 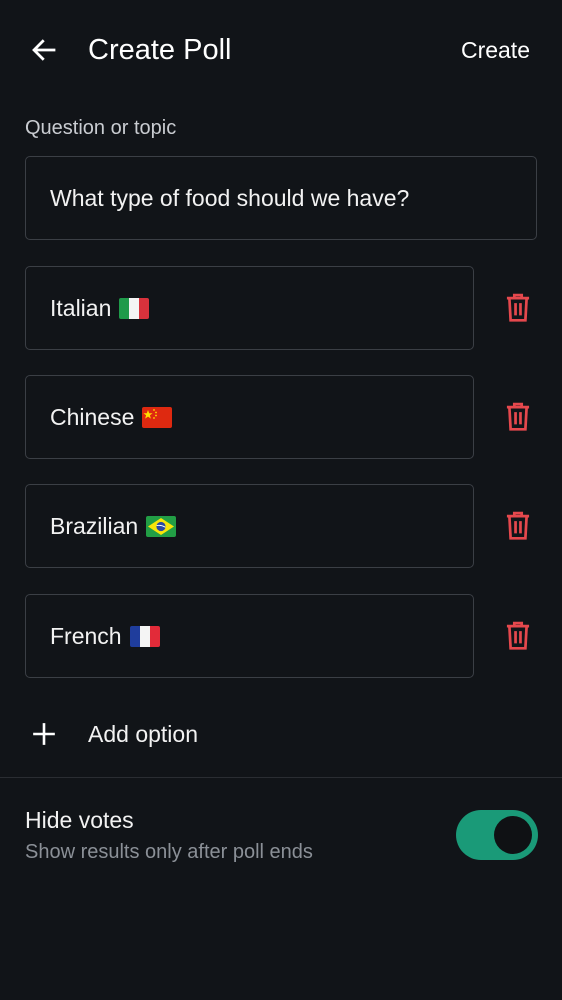 What do you see at coordinates (169, 852) in the screenshot?
I see `hide-votes-subtitle: Show results only after poll ends` at bounding box center [169, 852].